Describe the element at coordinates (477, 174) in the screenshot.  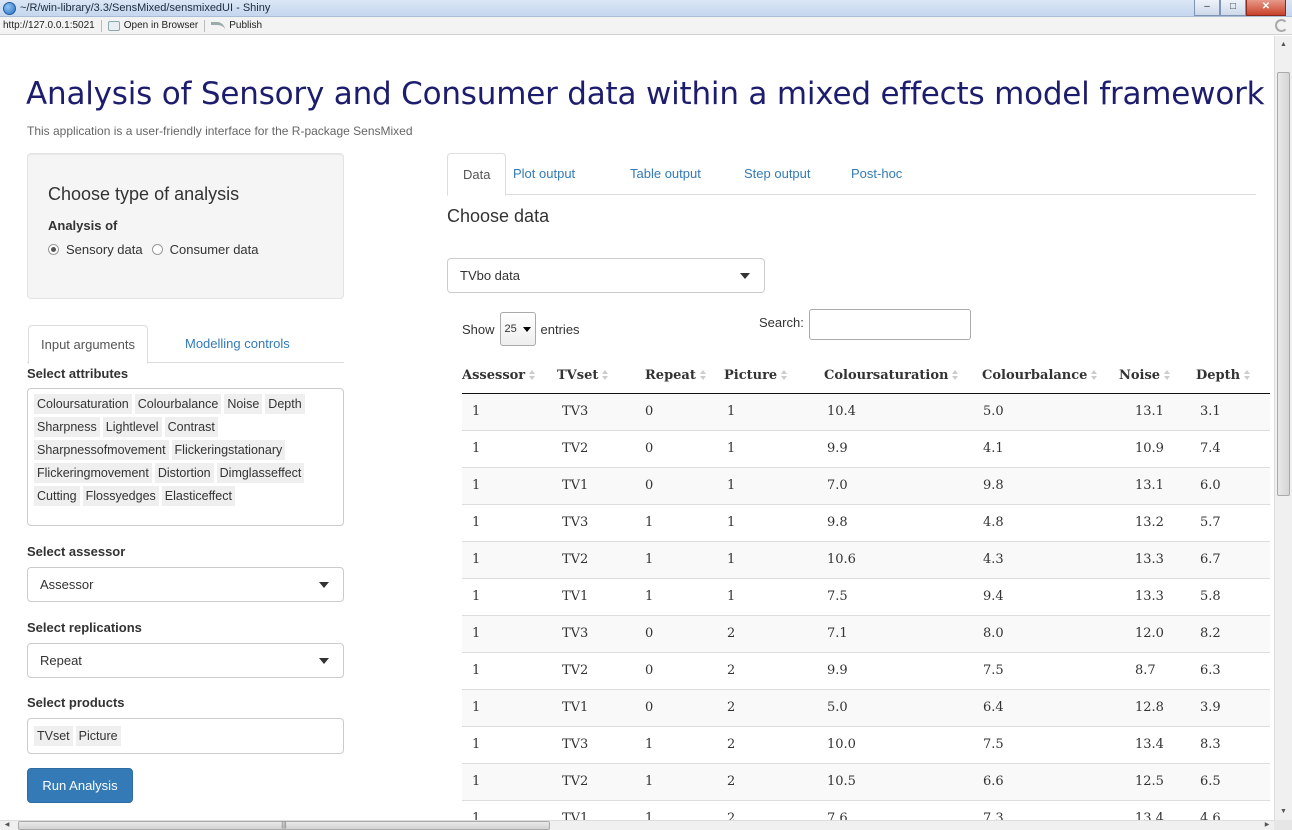
I see `tab-data: Data` at that location.